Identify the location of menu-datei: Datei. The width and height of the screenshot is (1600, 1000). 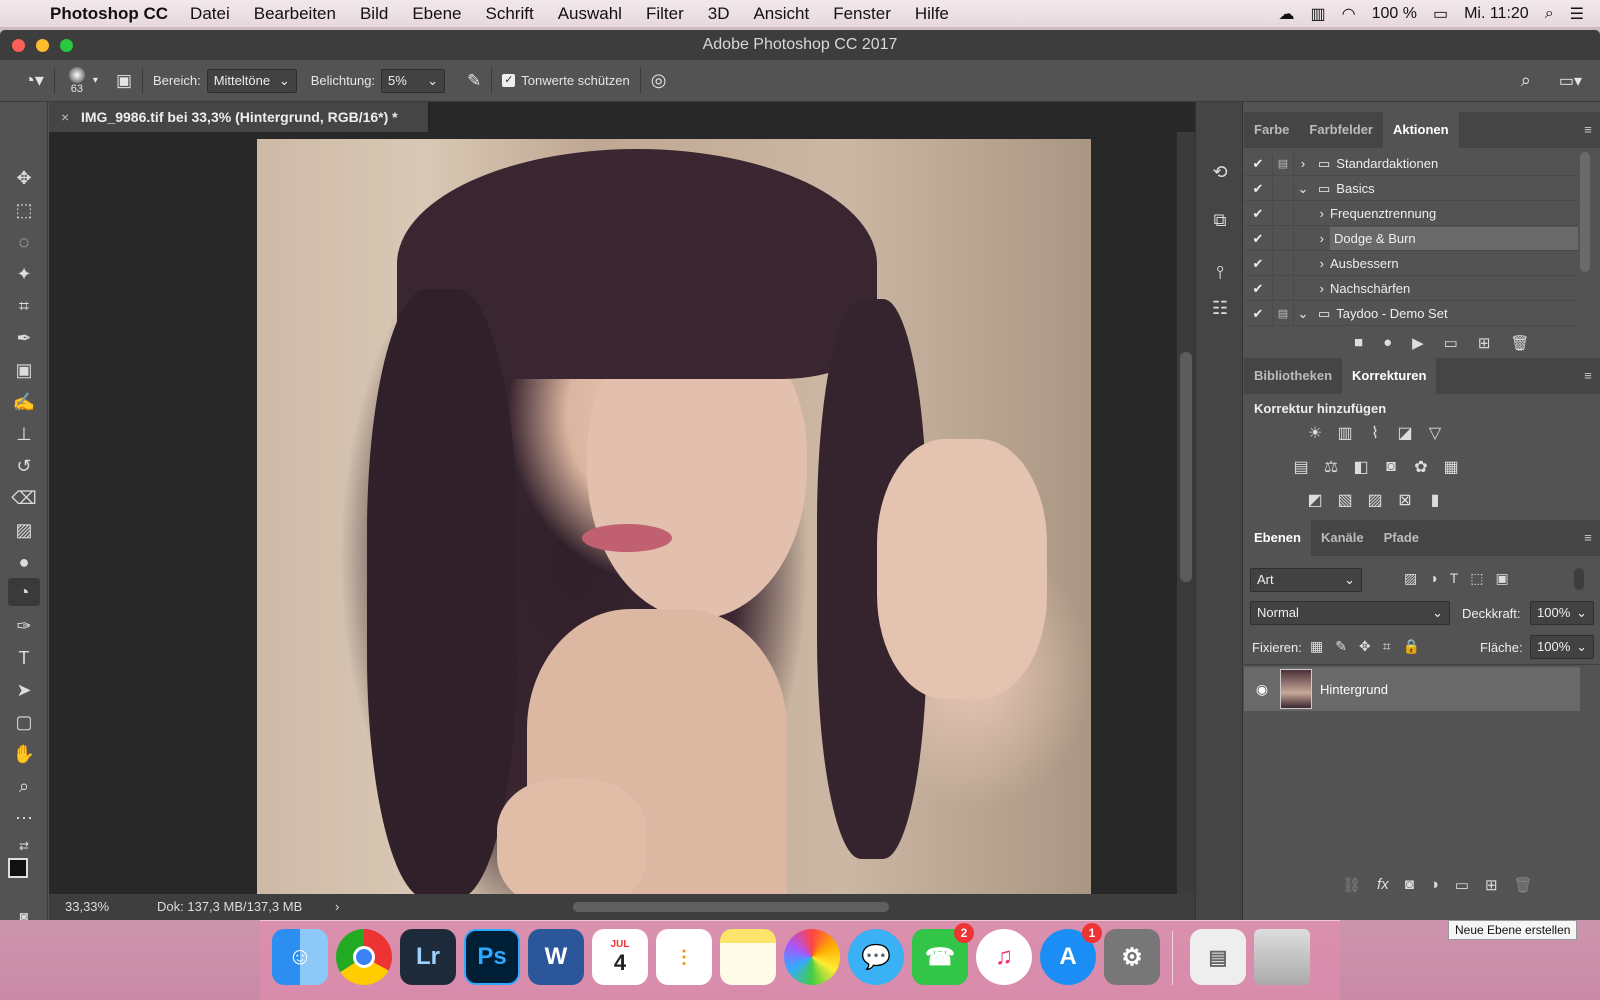
(210, 14).